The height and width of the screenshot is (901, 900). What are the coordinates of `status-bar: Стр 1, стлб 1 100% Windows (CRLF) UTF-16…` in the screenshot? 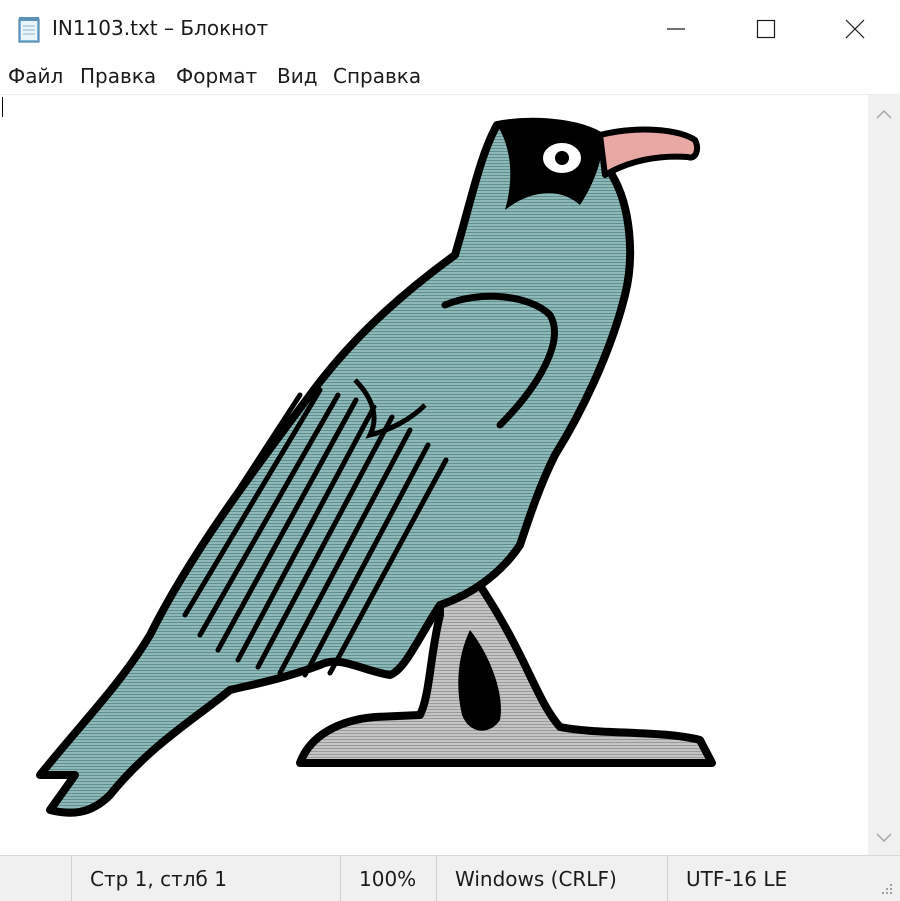 It's located at (450, 878).